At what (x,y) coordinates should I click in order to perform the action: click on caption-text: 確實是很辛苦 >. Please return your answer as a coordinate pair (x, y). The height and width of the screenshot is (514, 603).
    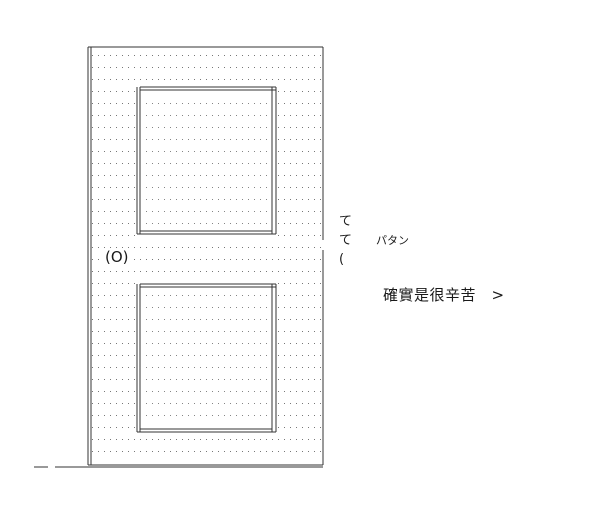
    Looking at the image, I should click on (444, 295).